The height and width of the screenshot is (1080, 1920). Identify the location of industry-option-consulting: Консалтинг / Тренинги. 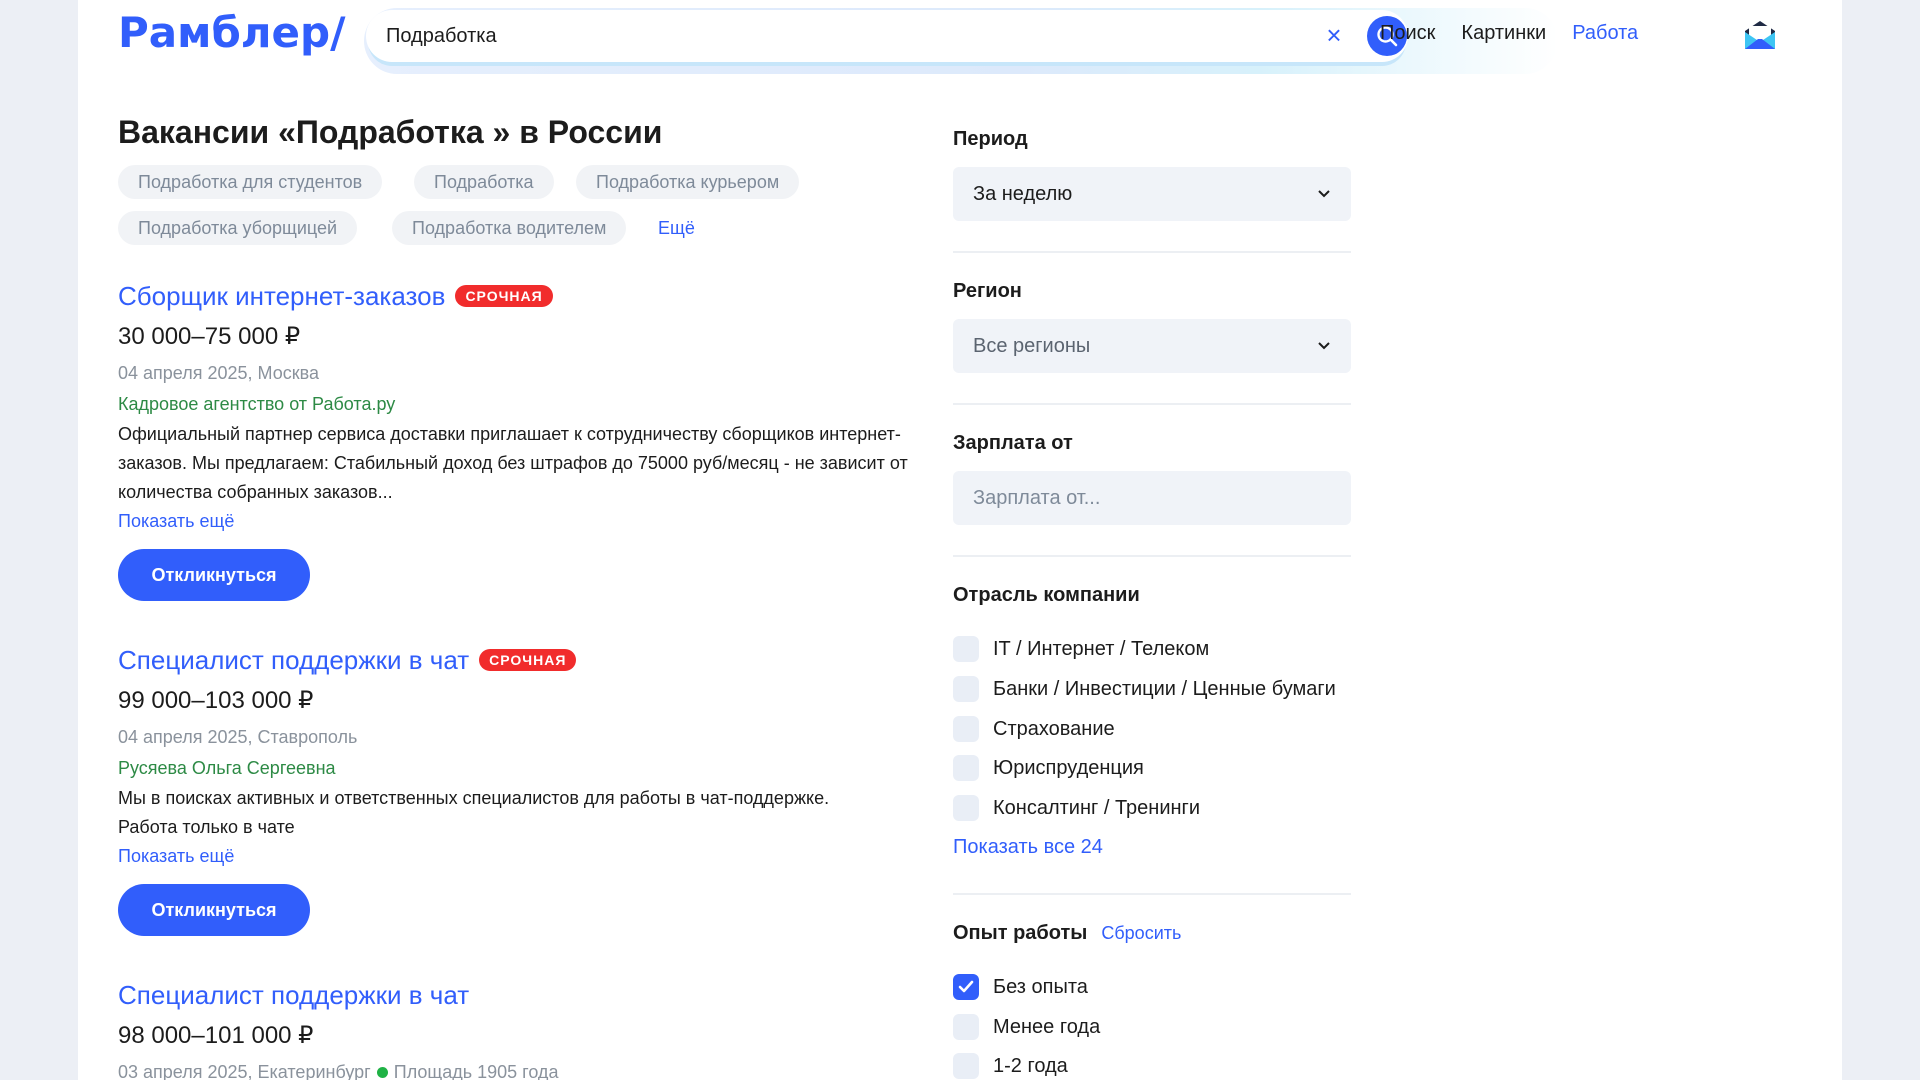
(1076, 808).